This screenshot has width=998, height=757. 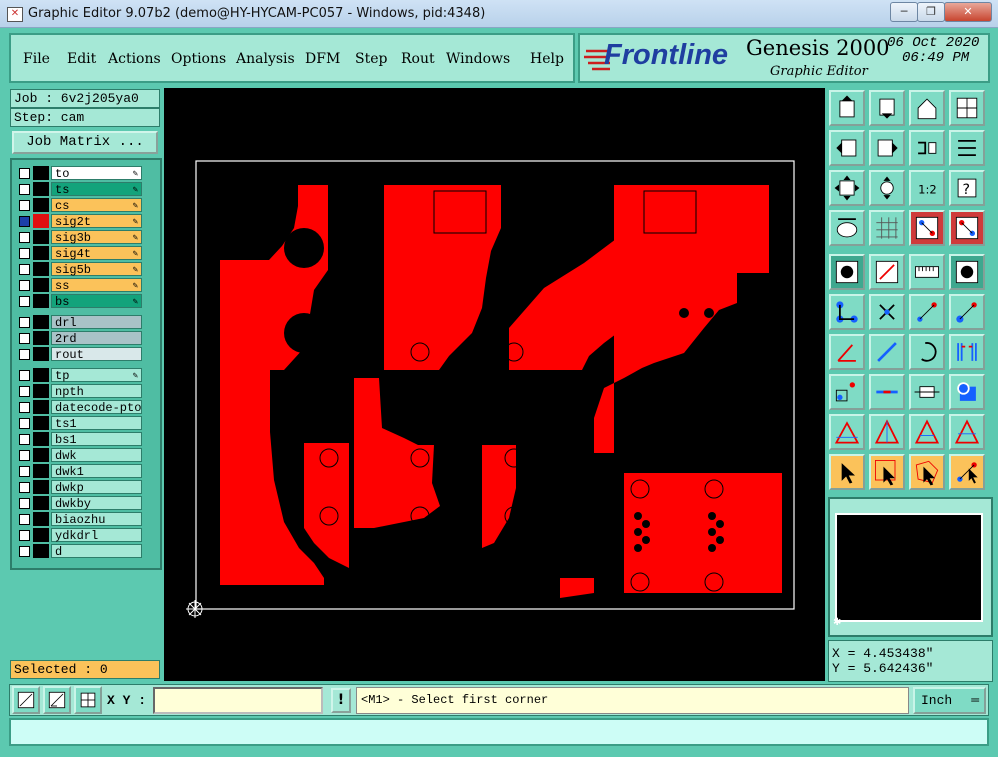 What do you see at coordinates (96, 551) in the screenshot?
I see `layer-name: d` at bounding box center [96, 551].